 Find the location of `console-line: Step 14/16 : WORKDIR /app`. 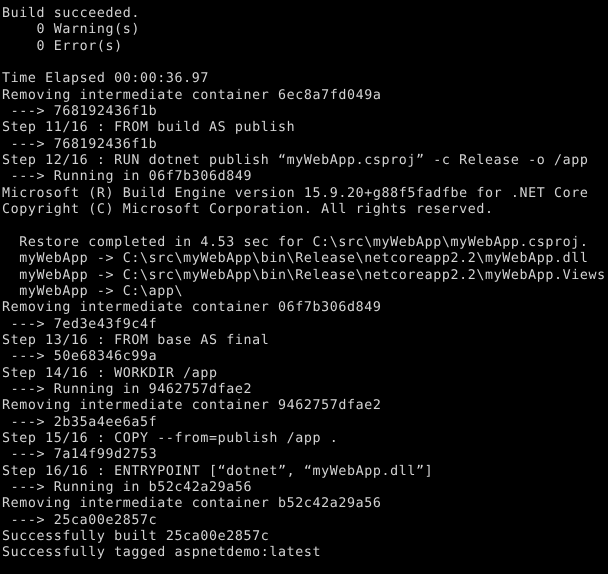

console-line: Step 14/16 : WORKDIR /app is located at coordinates (110, 373).